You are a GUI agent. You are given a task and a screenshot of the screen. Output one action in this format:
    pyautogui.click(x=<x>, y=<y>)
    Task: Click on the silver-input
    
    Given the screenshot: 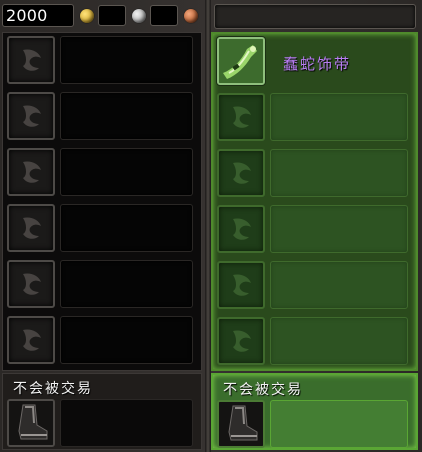 What is the action you would take?
    pyautogui.click(x=112, y=15)
    